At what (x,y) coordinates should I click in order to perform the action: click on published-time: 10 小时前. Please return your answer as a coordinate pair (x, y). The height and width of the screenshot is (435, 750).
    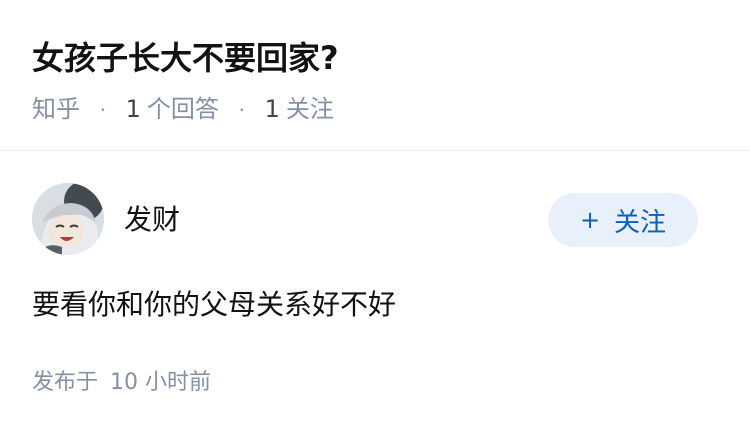
    Looking at the image, I should click on (161, 382).